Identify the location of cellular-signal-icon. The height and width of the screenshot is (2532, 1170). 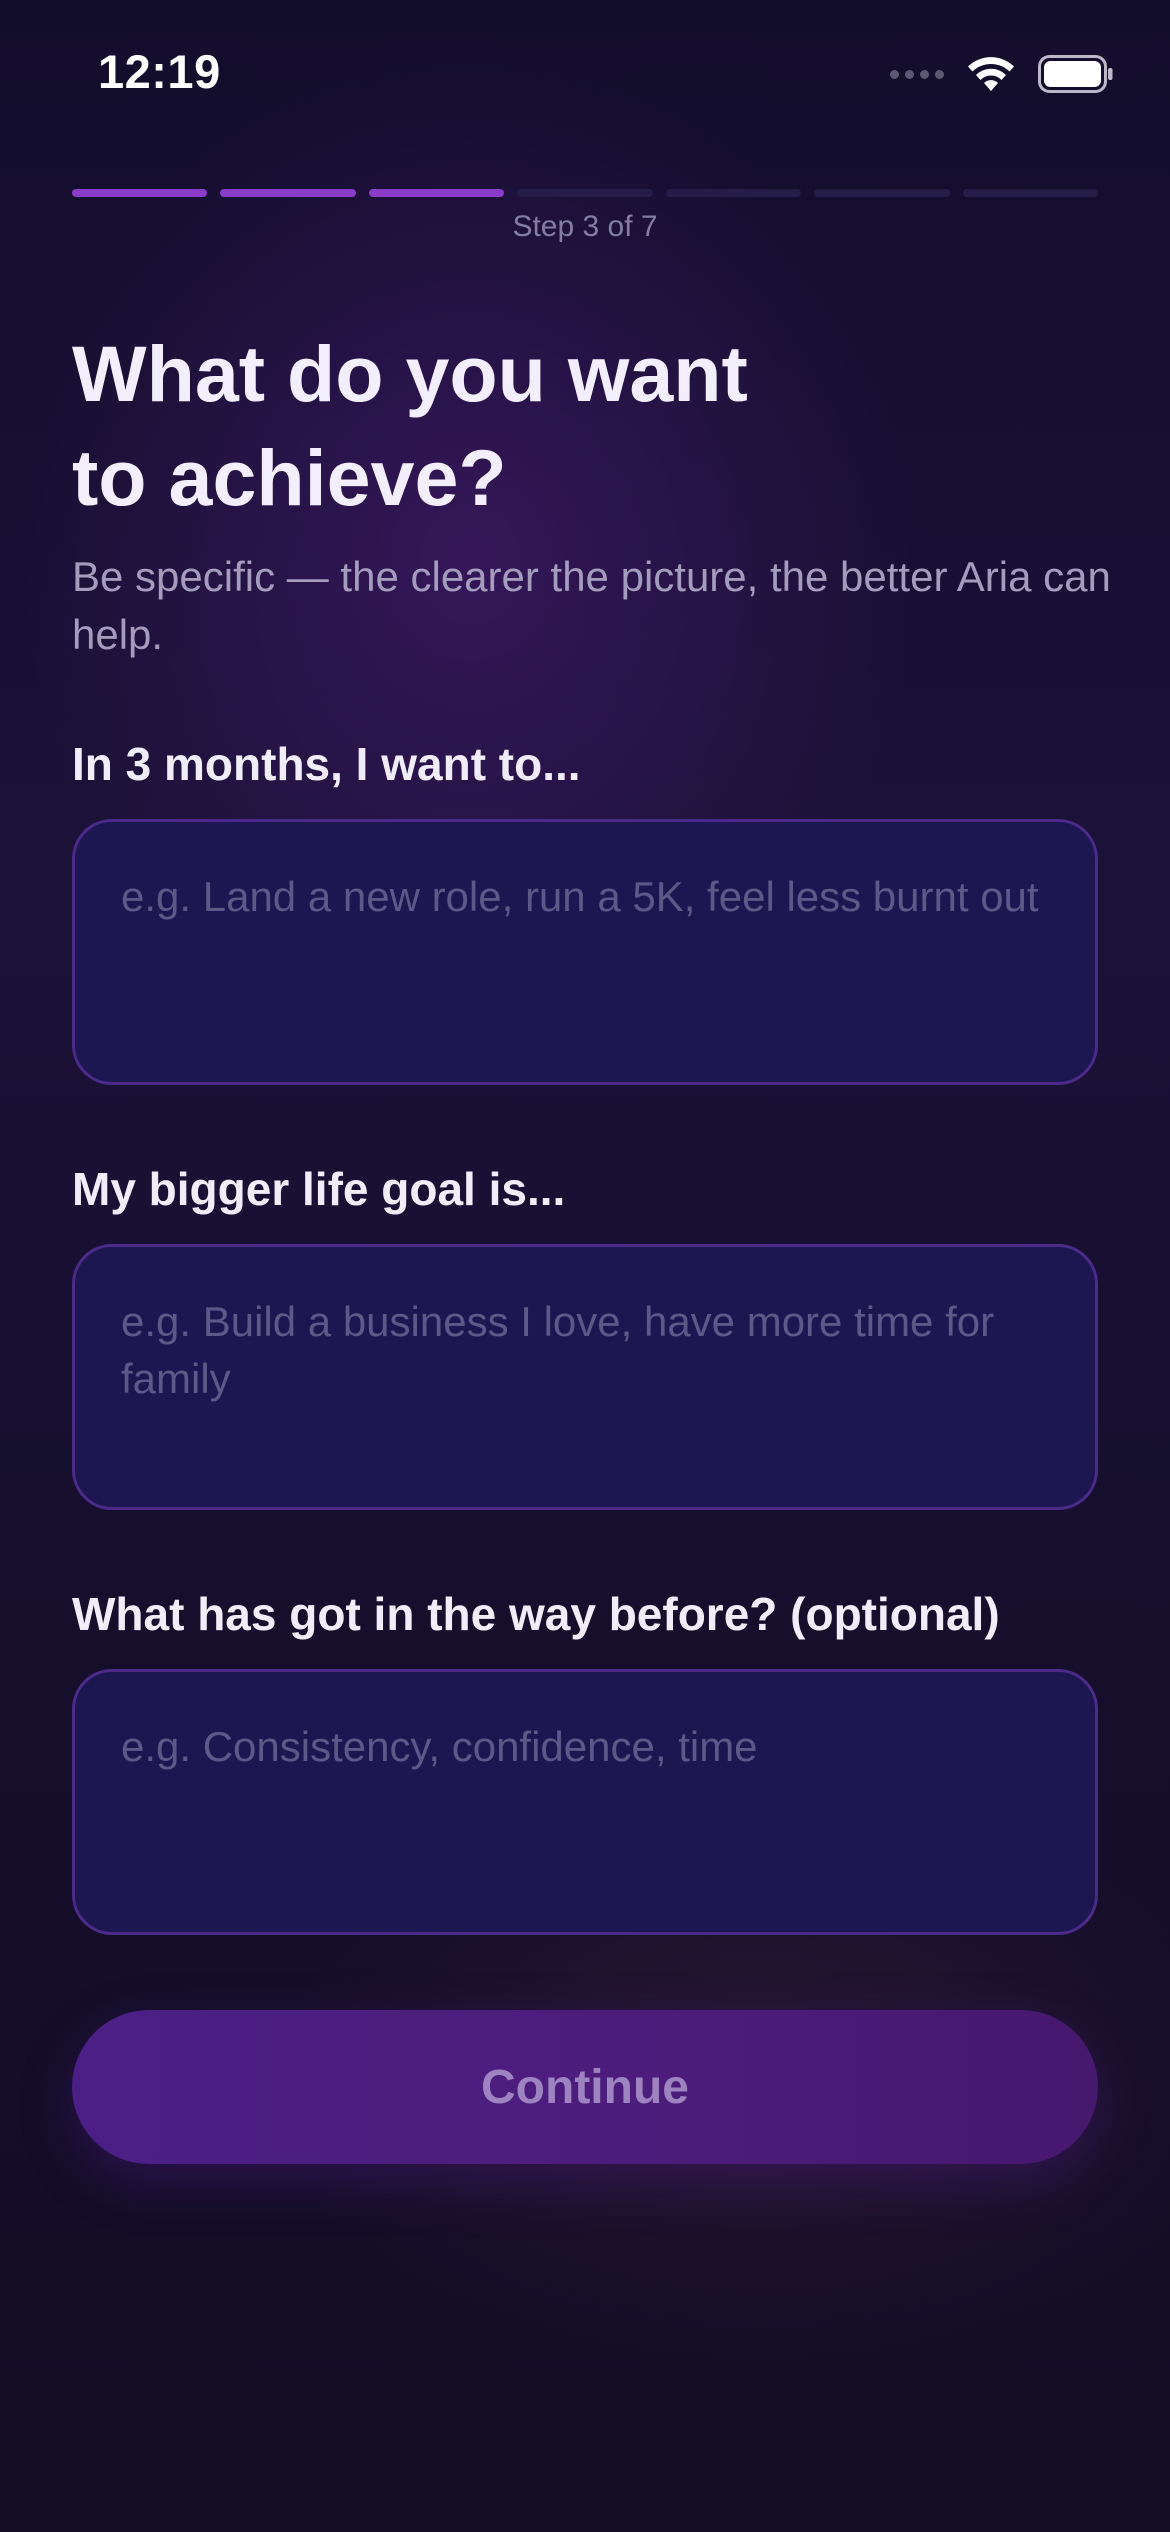
(917, 74).